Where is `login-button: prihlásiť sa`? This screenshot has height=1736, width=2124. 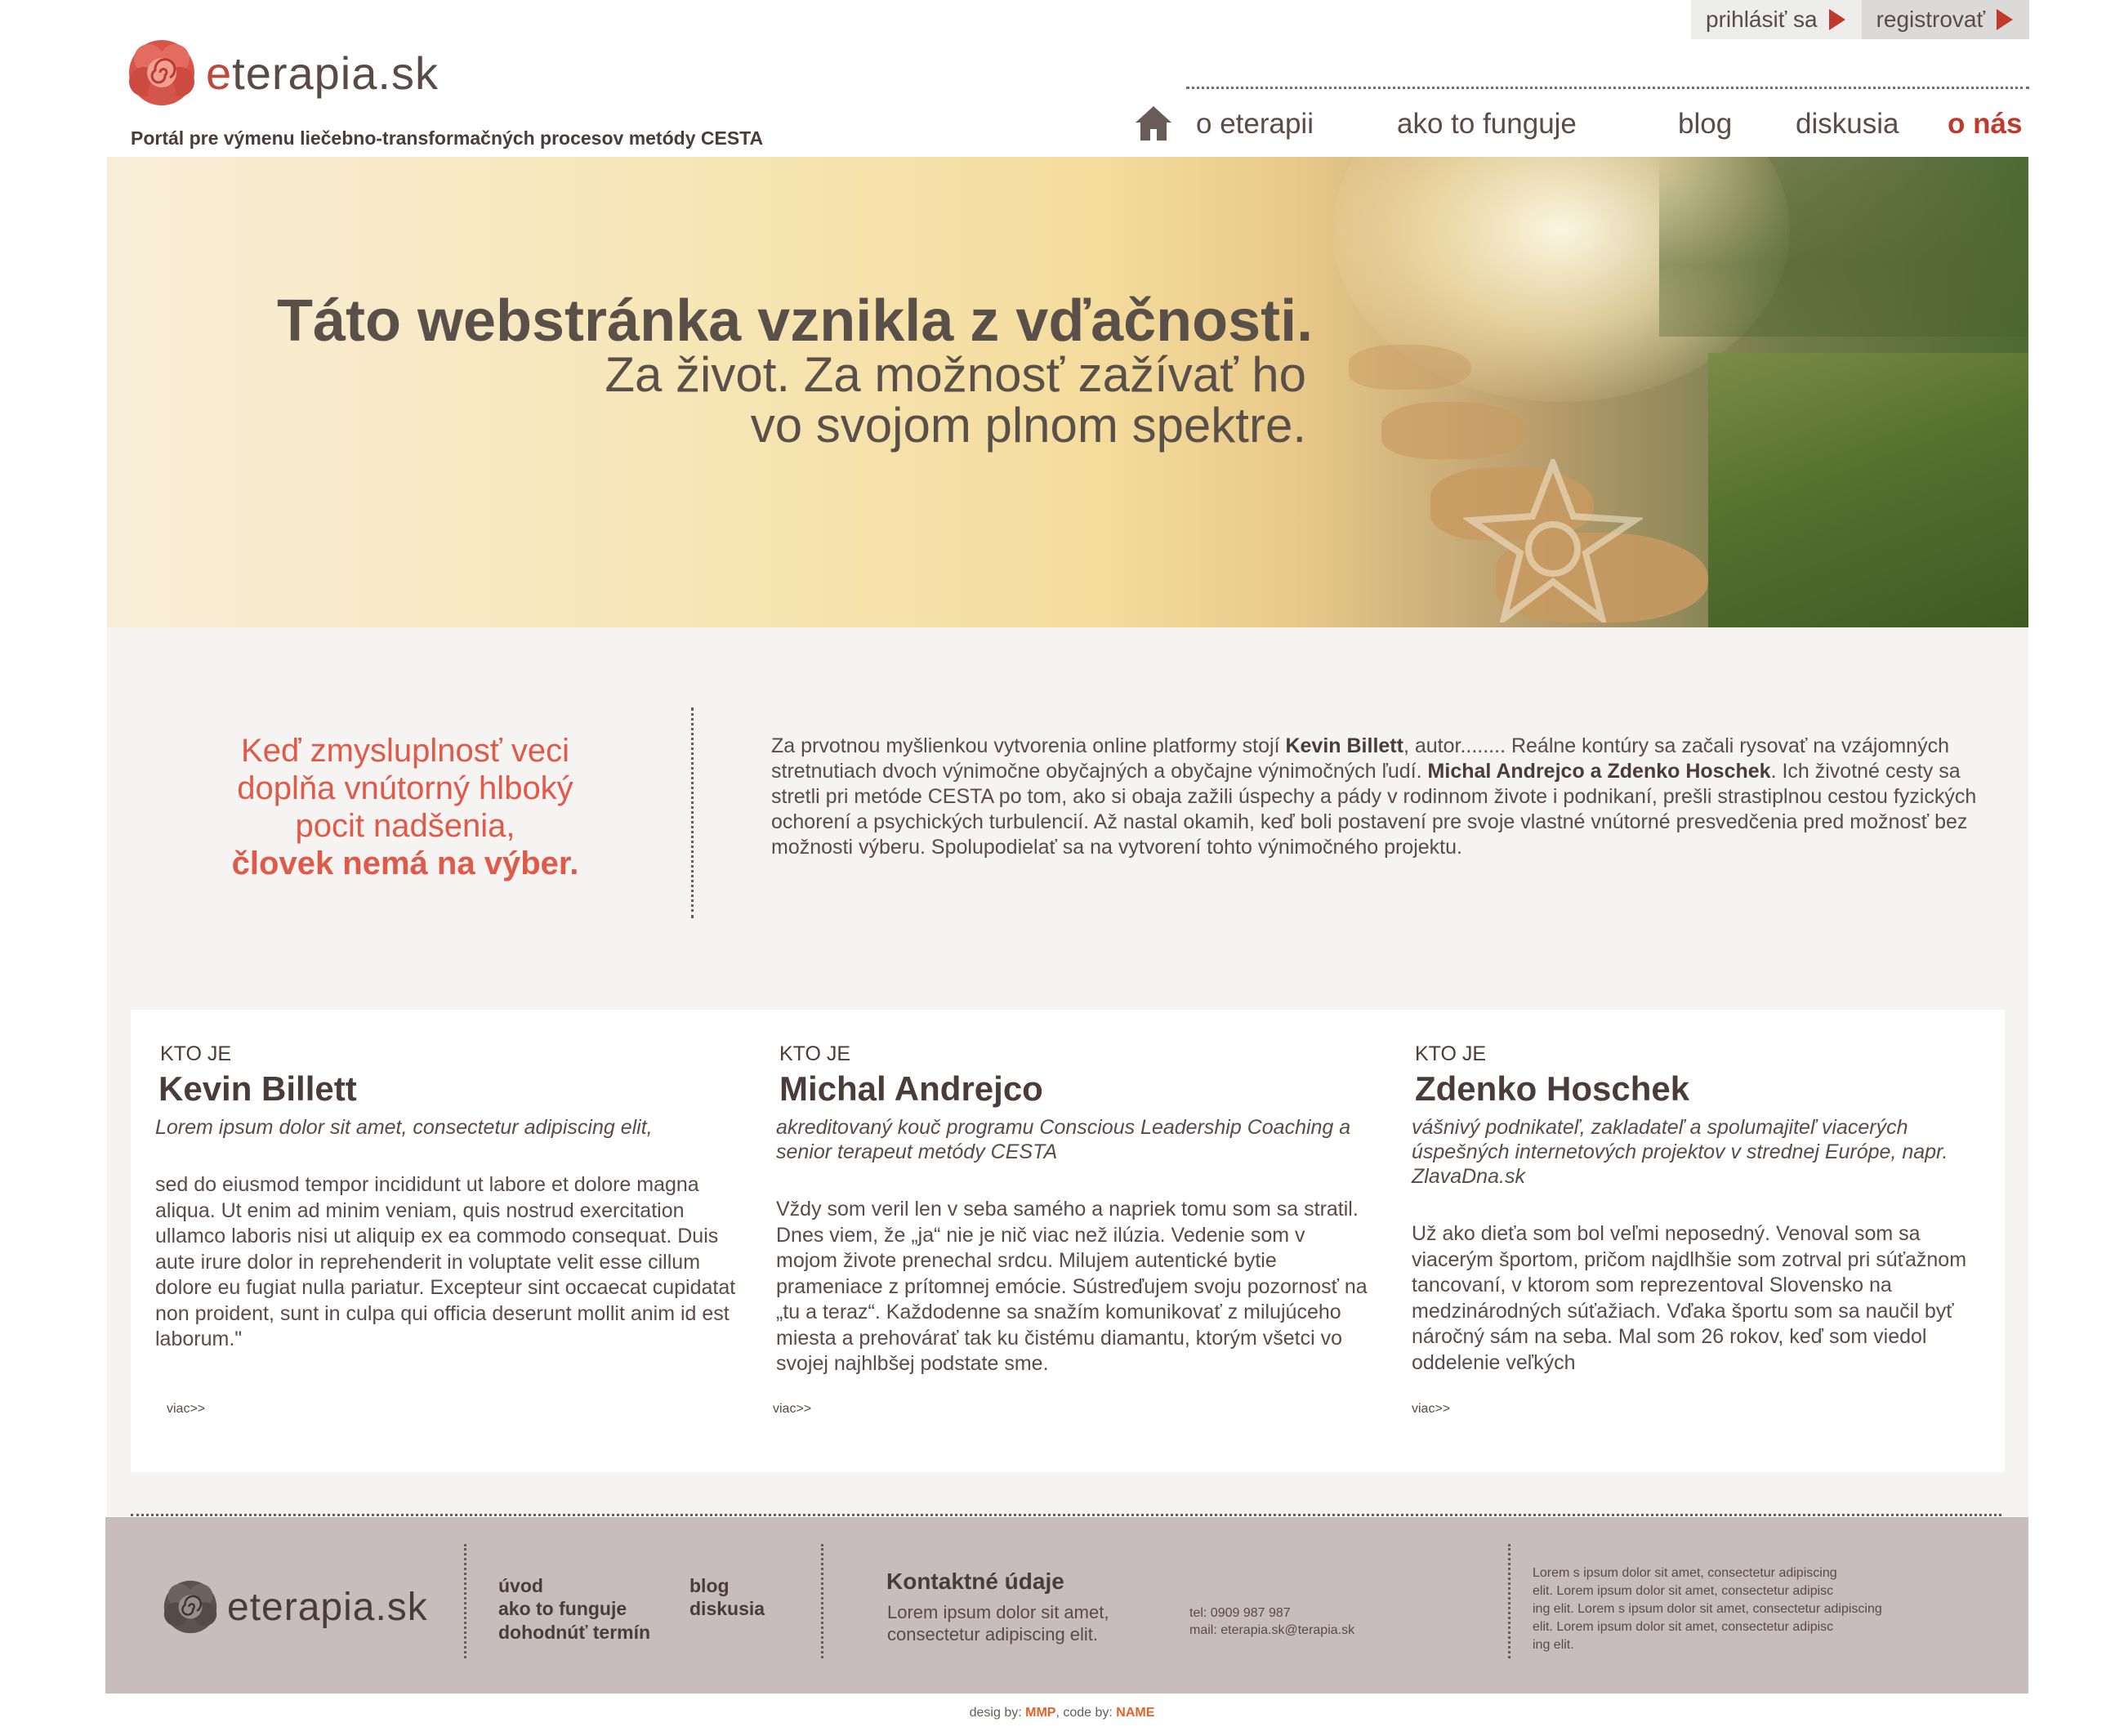
login-button: prihlásiť sa is located at coordinates (1776, 20).